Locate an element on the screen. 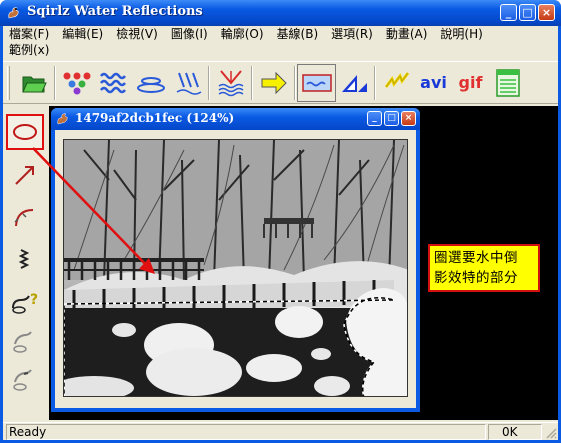 The image size is (561, 443). curve-question-icon: ? is located at coordinates (25, 303).